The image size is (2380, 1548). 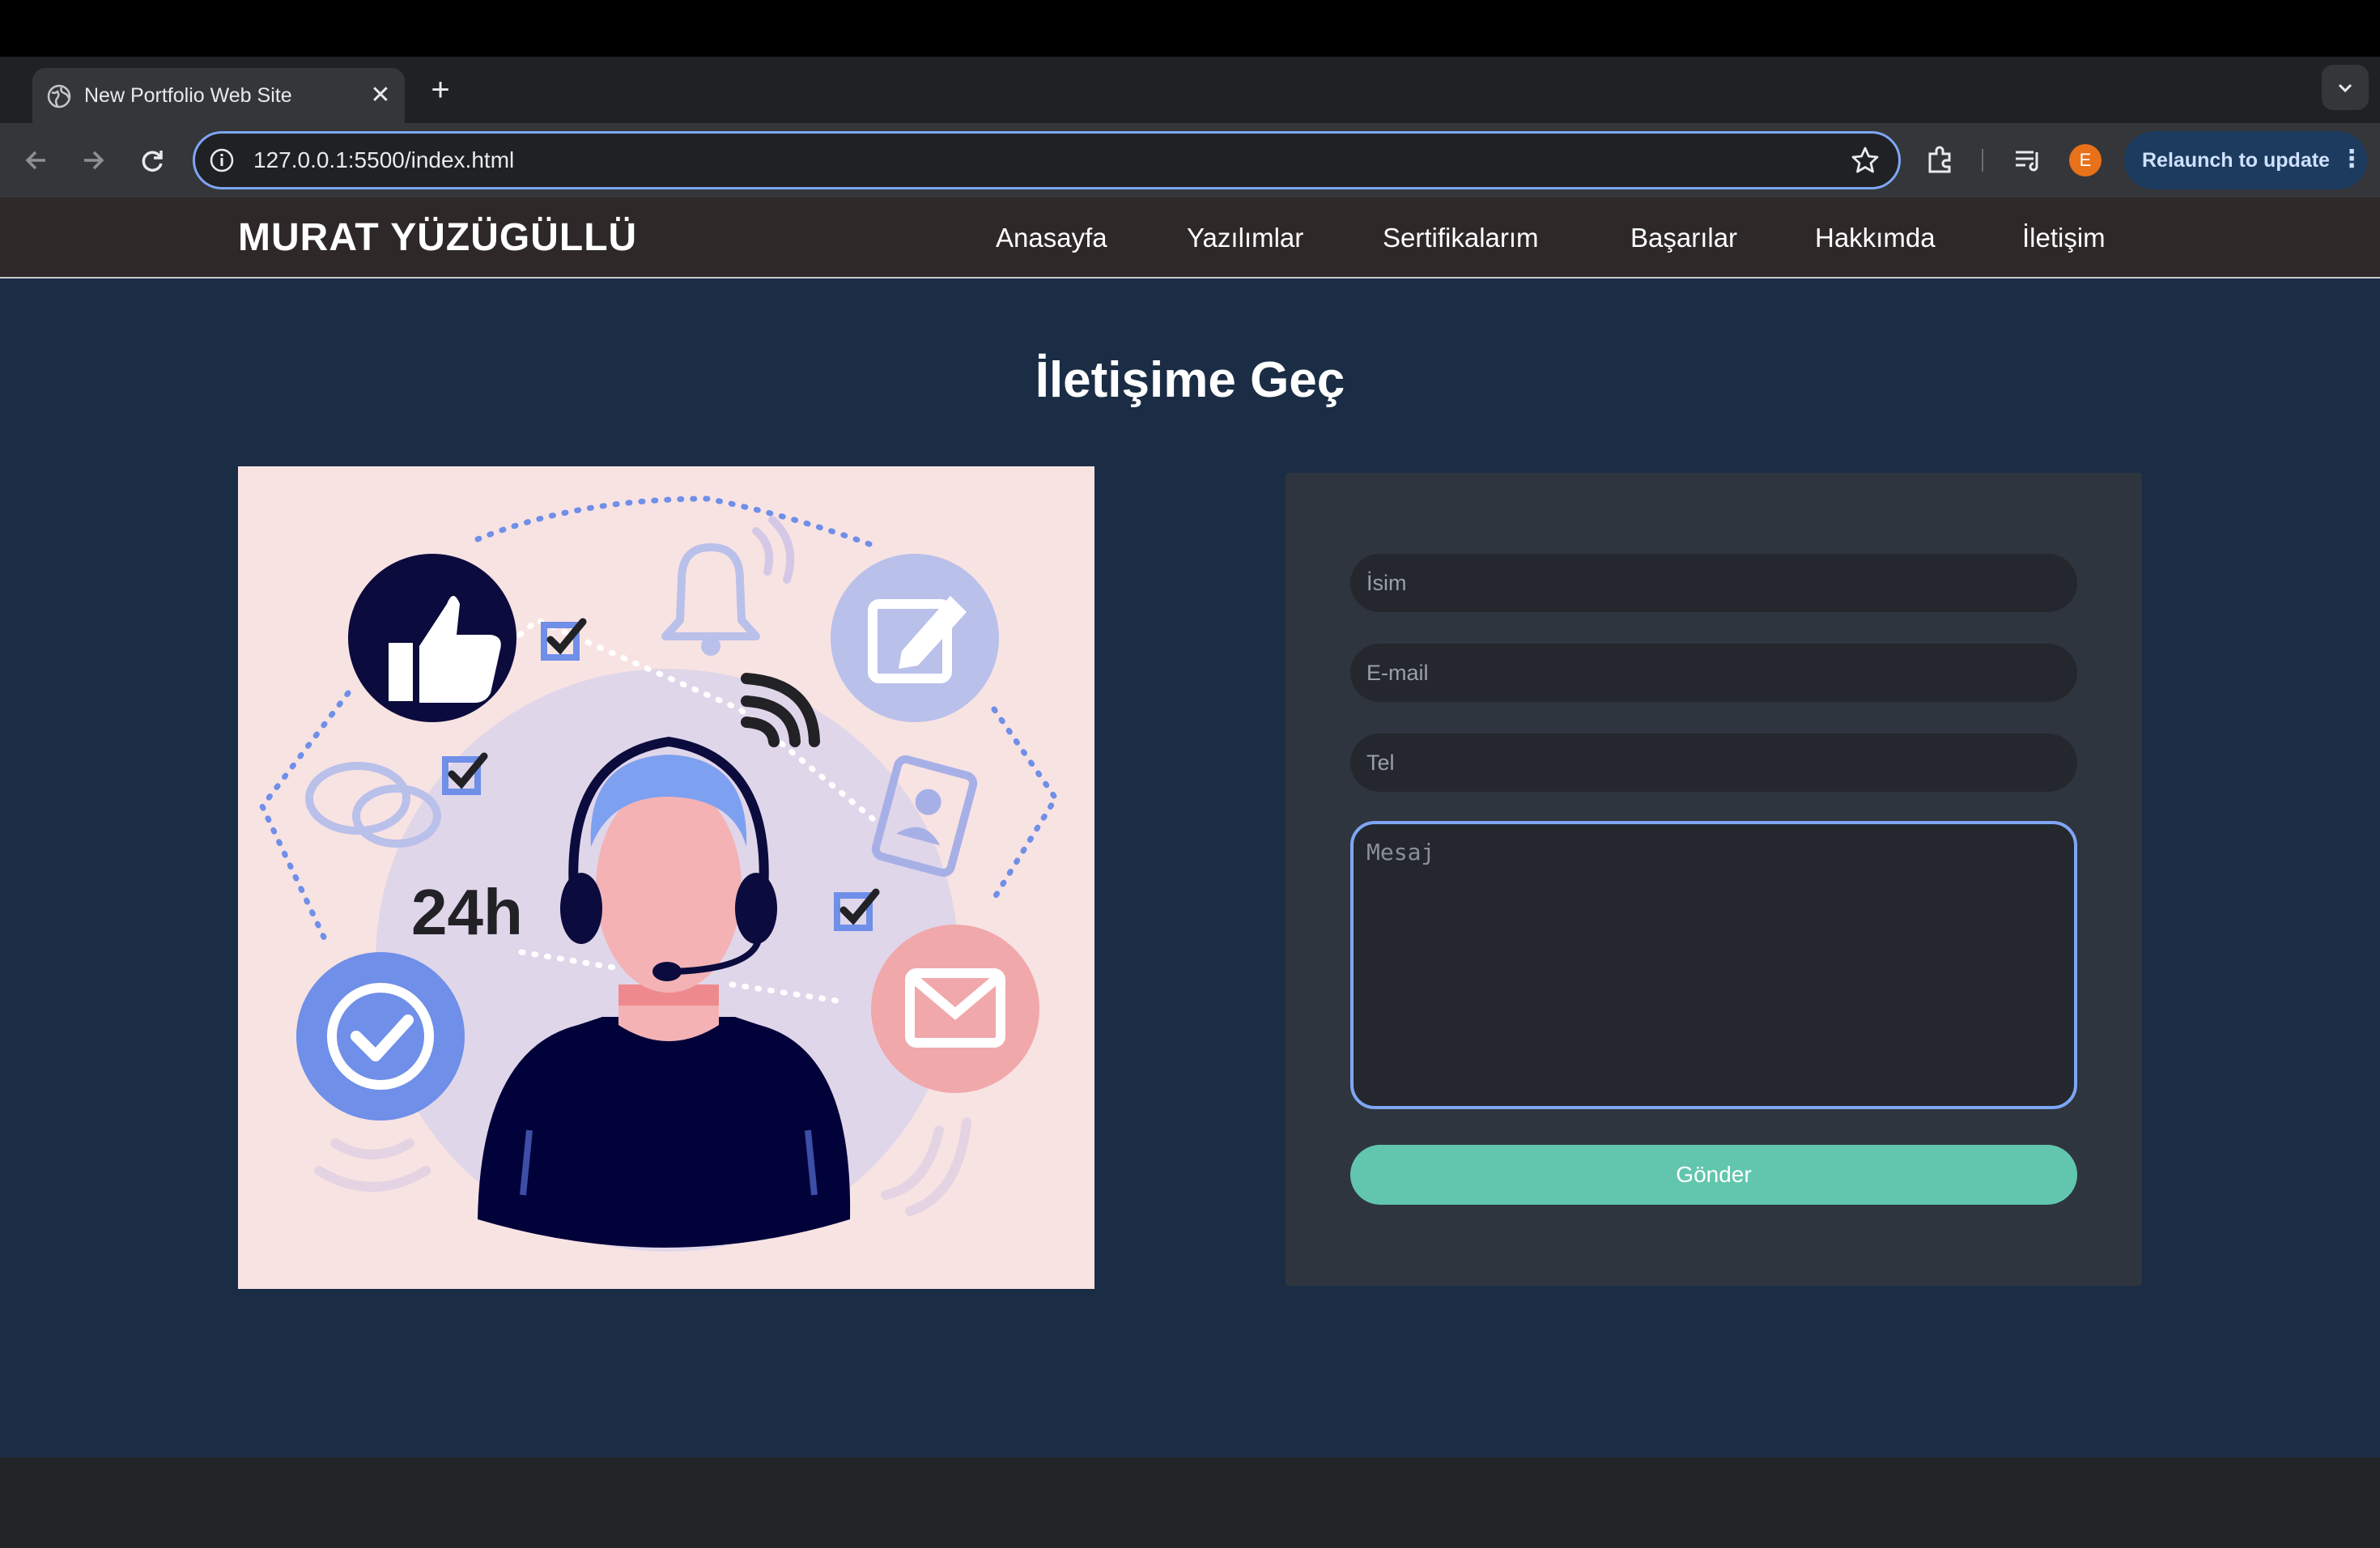 What do you see at coordinates (59, 96) in the screenshot?
I see `globe-icon` at bounding box center [59, 96].